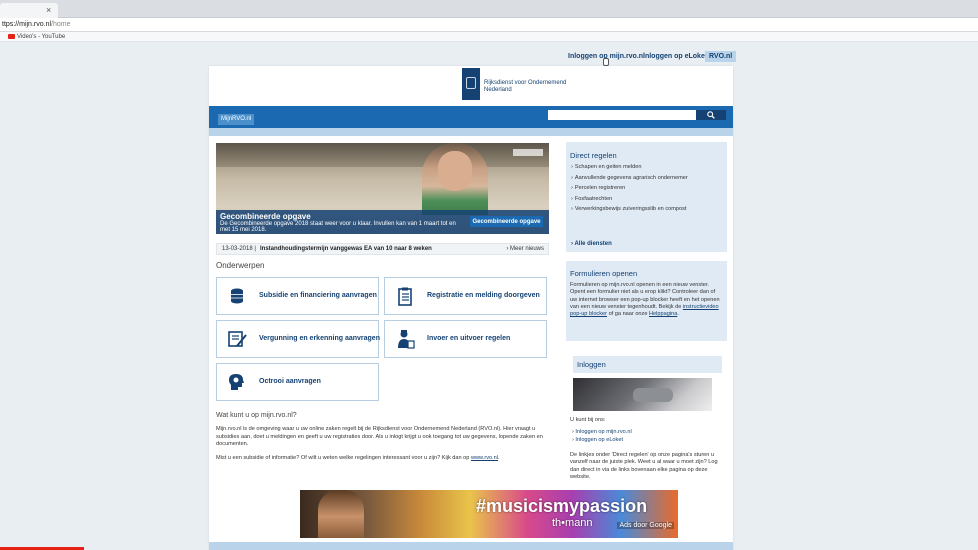 Image resolution: width=978 pixels, height=550 pixels. Describe the element at coordinates (648, 440) in the screenshot. I see `login-link-eloket: › Inloggen op eLoket` at that location.